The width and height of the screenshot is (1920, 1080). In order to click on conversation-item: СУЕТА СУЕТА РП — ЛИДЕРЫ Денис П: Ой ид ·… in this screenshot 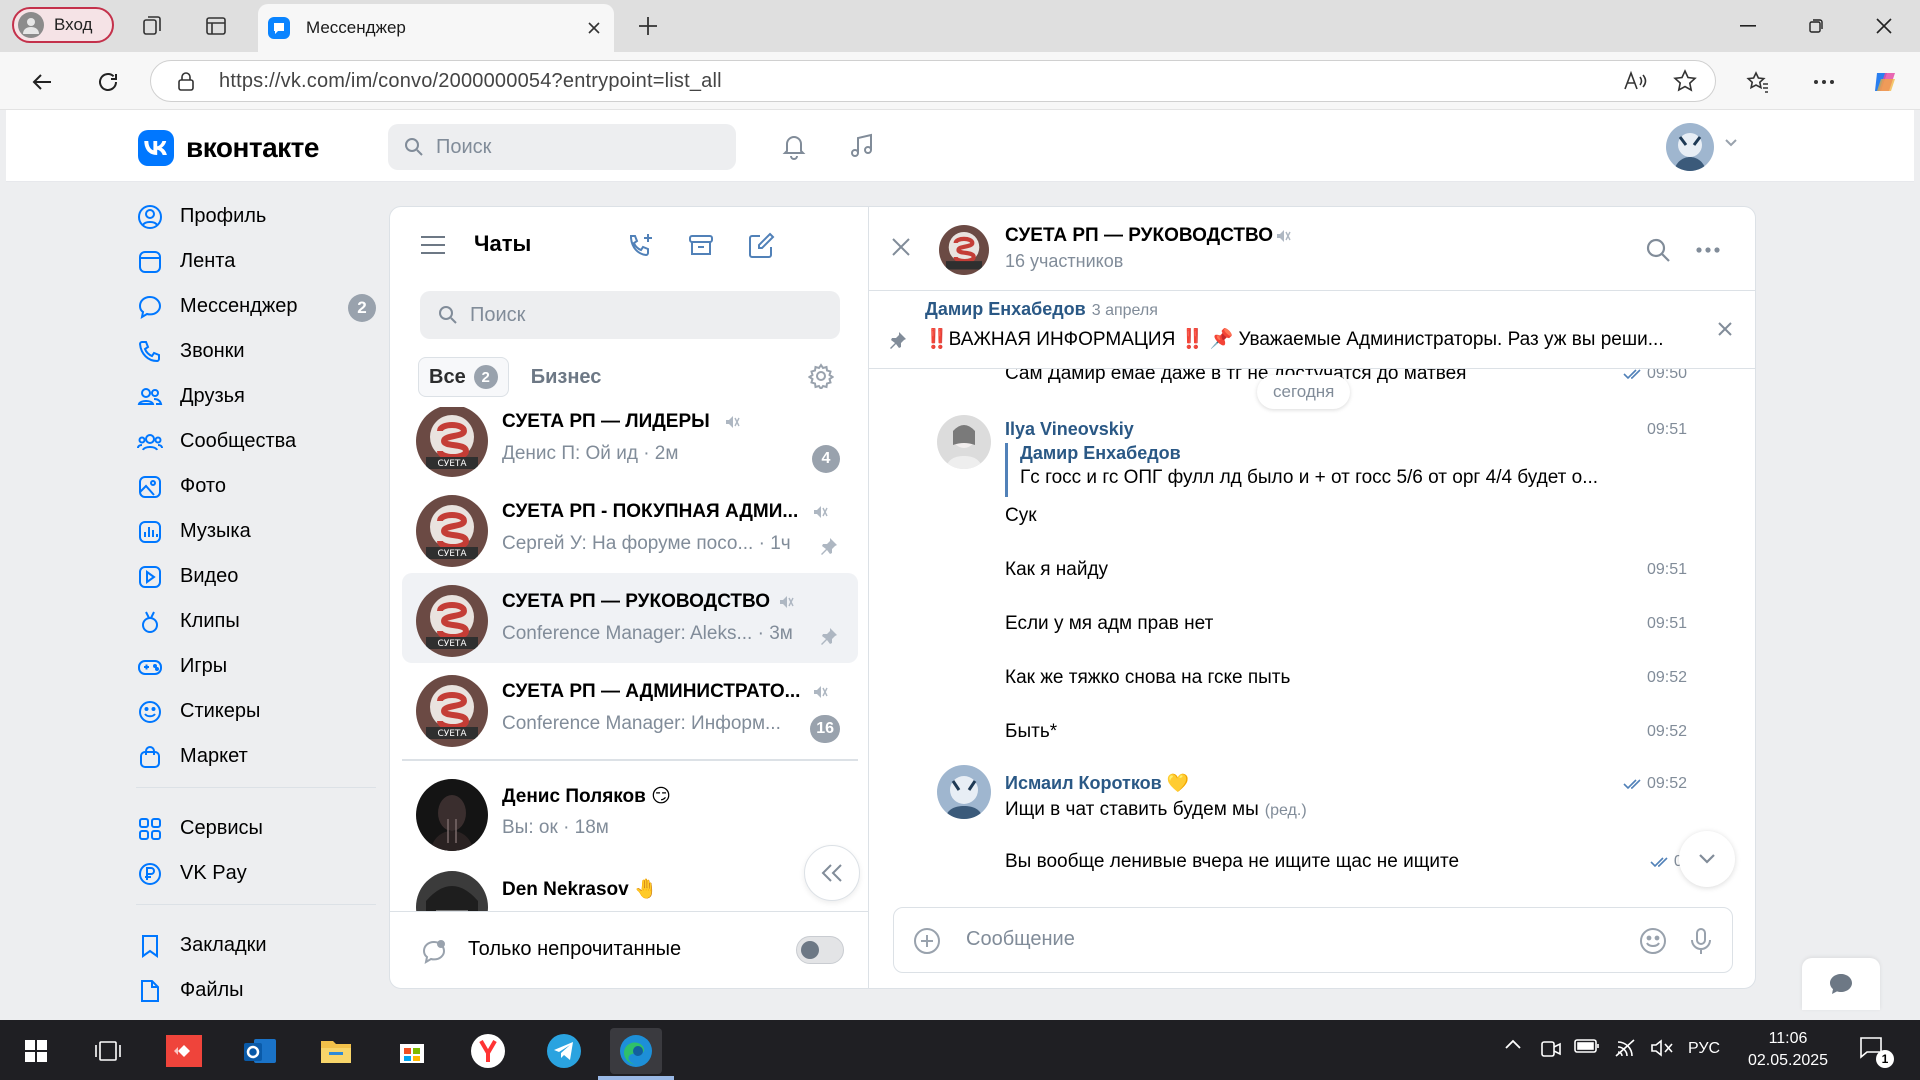, I will do `click(630, 445)`.